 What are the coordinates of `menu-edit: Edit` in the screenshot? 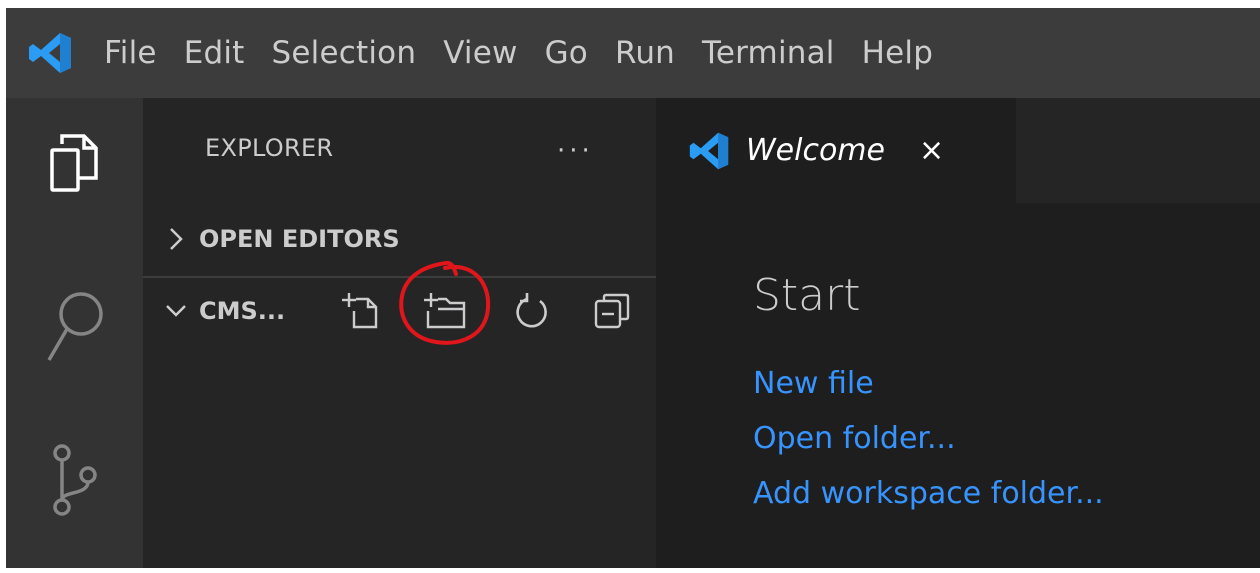 It's located at (214, 53).